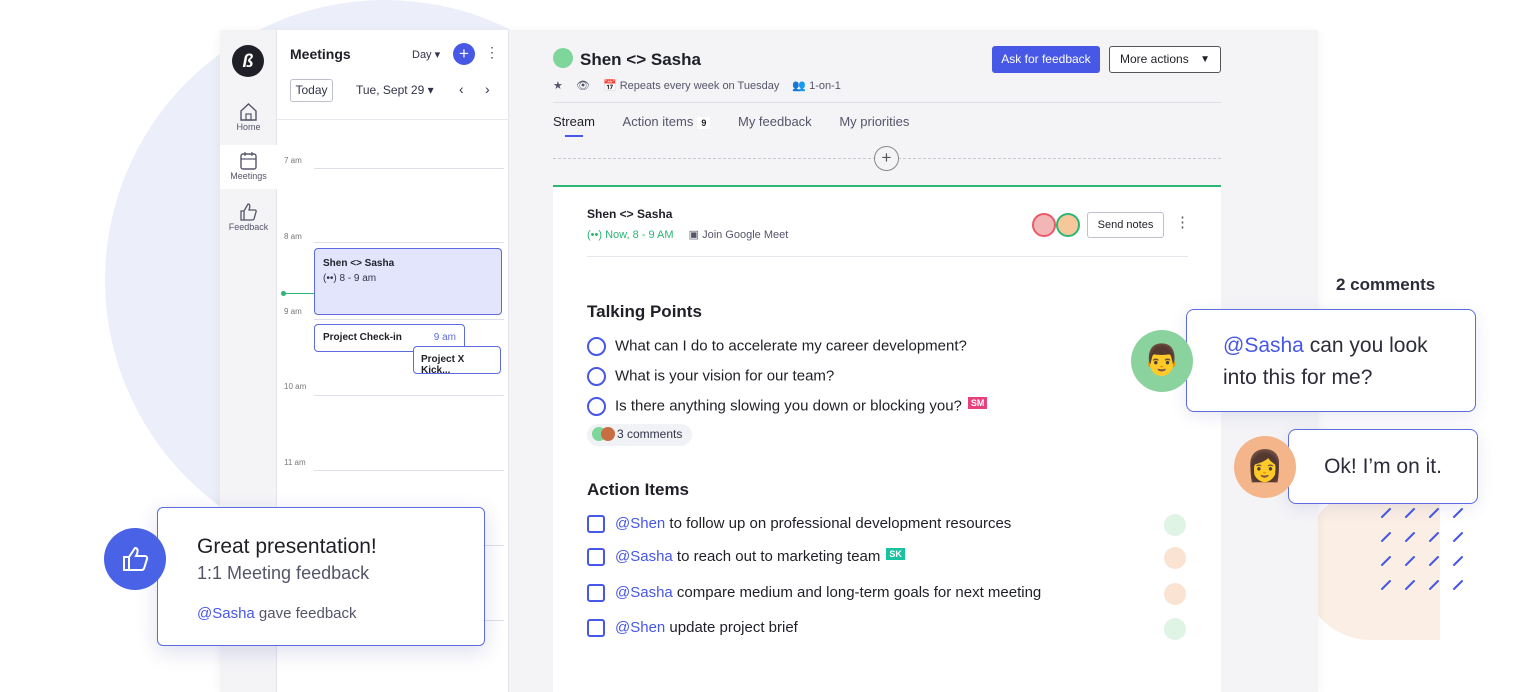 The width and height of the screenshot is (1536, 692). I want to click on comments-count: 3 comments, so click(650, 434).